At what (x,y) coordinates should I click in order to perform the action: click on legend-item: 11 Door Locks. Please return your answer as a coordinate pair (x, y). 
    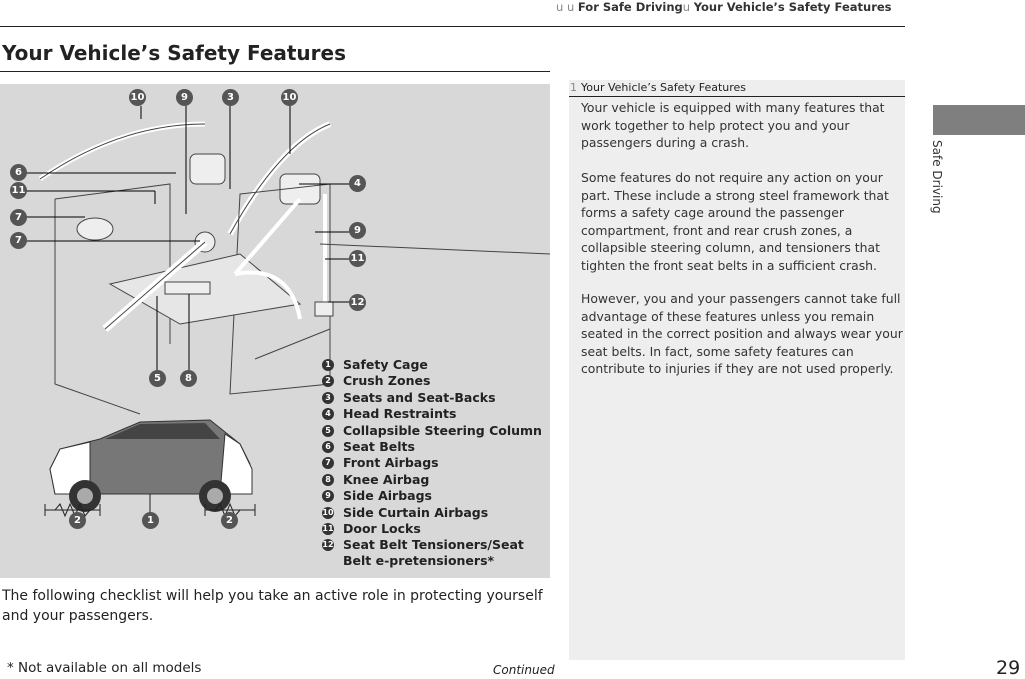
    Looking at the image, I should click on (371, 528).